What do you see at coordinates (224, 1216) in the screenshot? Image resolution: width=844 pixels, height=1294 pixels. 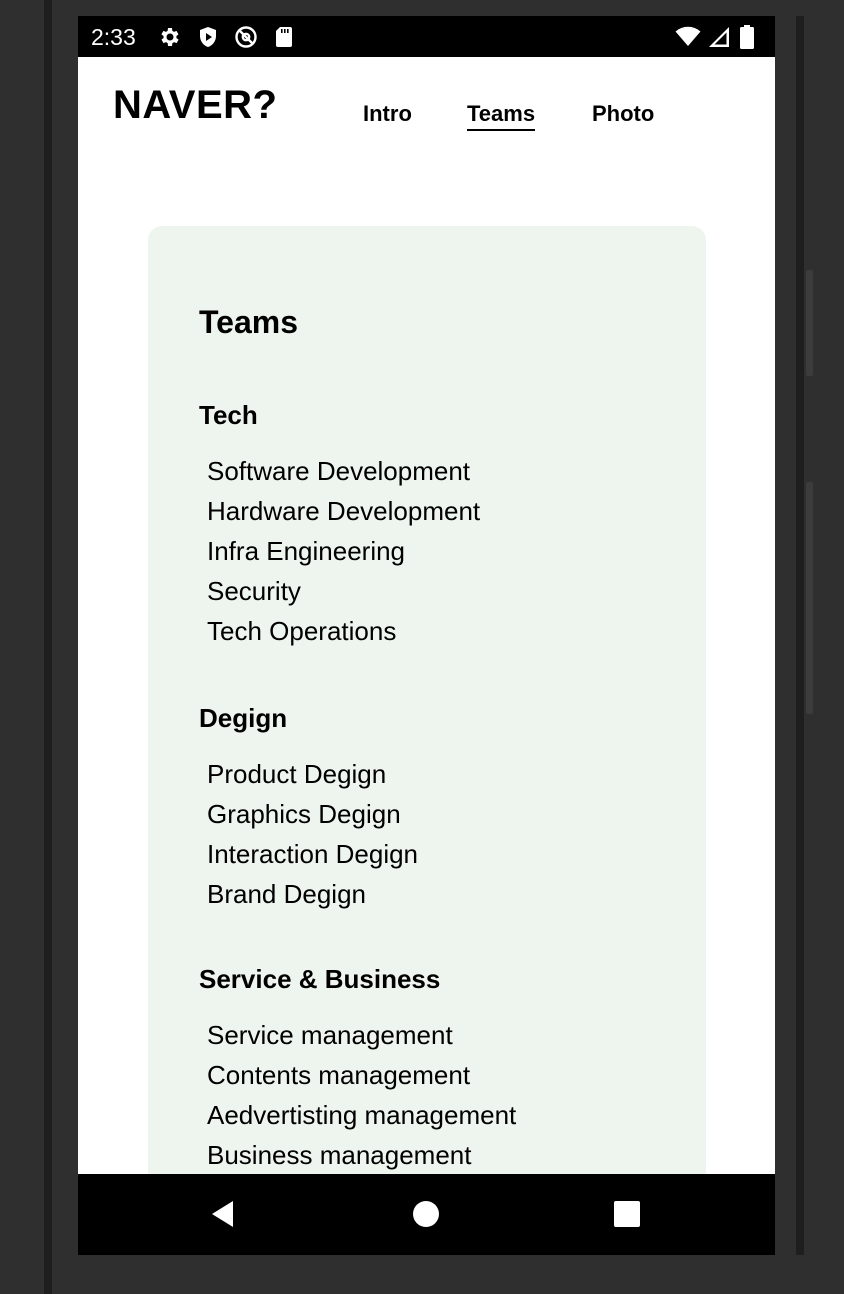 I see `back-icon` at bounding box center [224, 1216].